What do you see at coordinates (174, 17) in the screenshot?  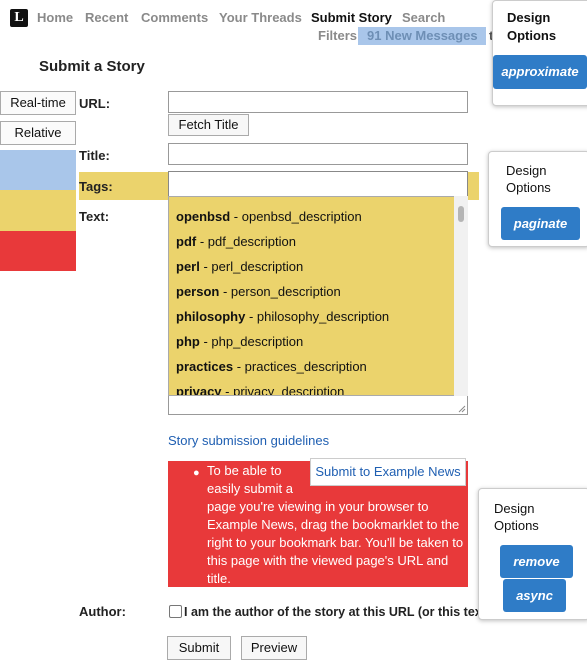 I see `nav-comments: Comments` at bounding box center [174, 17].